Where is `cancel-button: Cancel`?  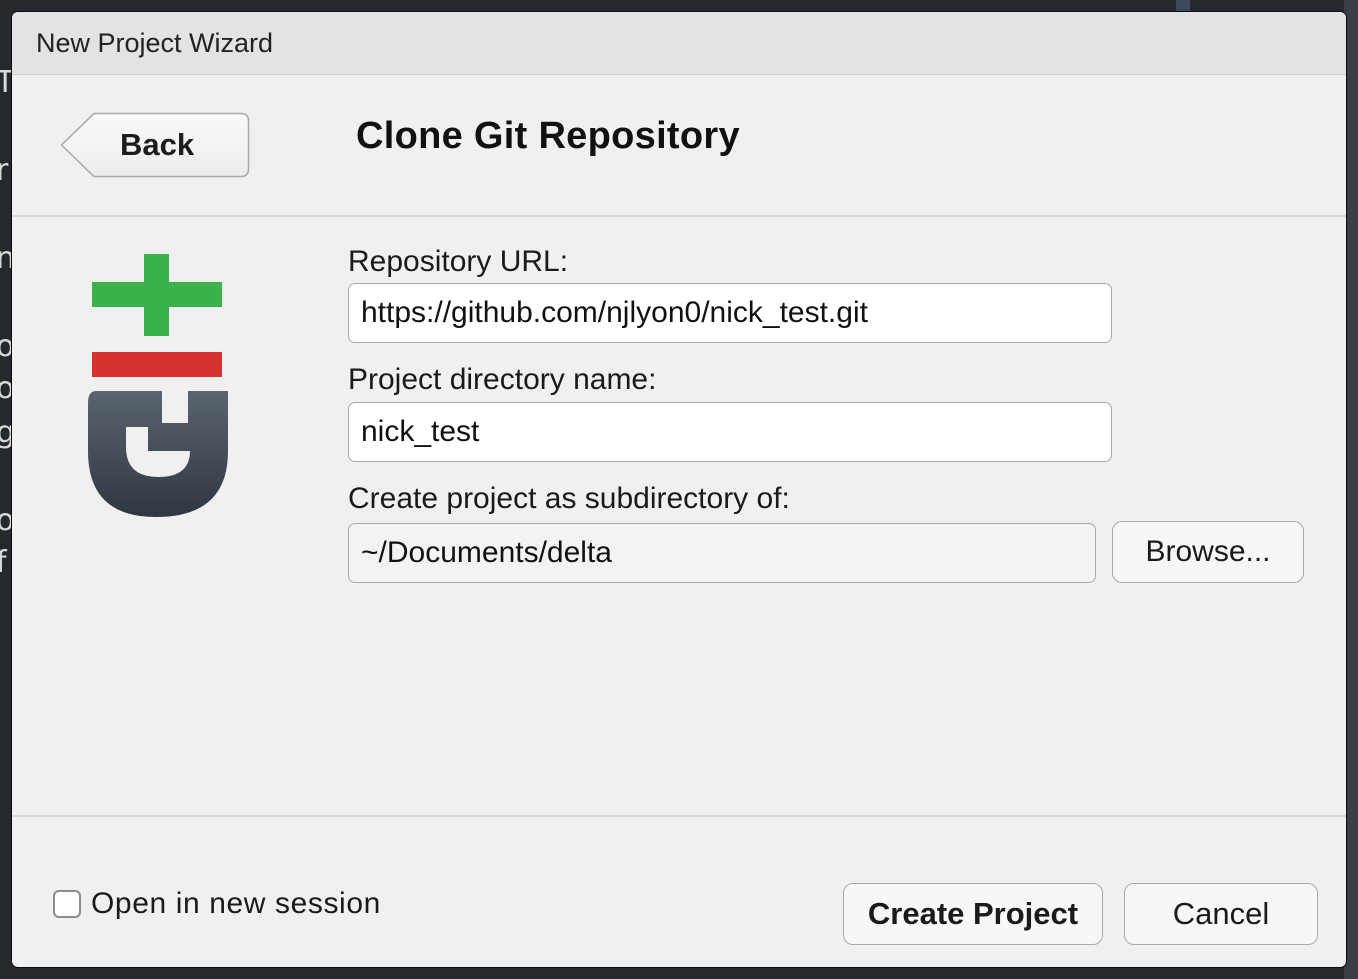 cancel-button: Cancel is located at coordinates (1221, 914).